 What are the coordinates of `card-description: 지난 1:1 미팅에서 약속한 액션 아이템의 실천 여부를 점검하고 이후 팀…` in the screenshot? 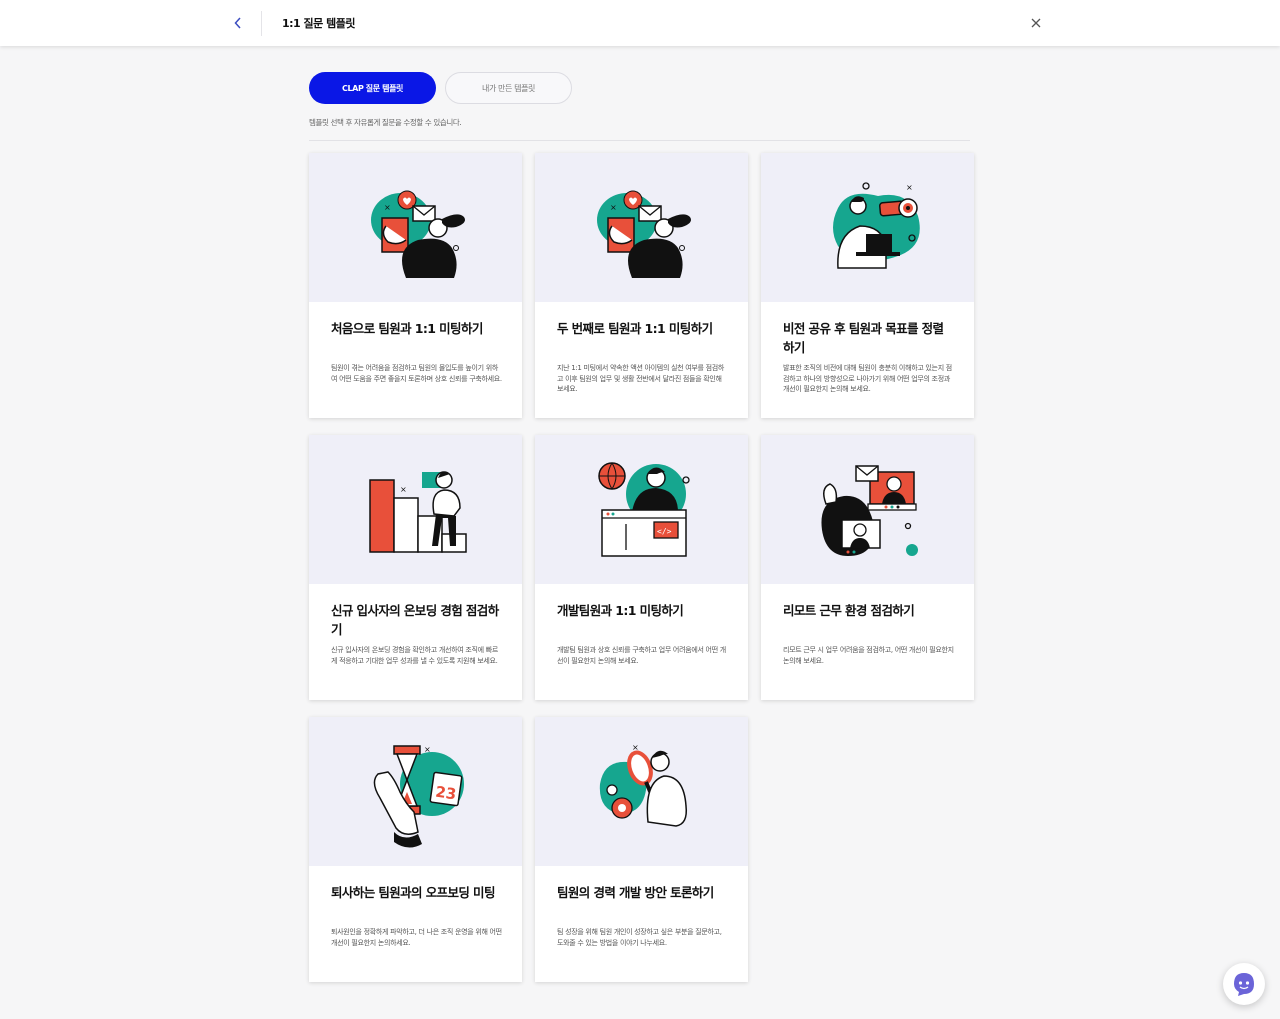 It's located at (640, 378).